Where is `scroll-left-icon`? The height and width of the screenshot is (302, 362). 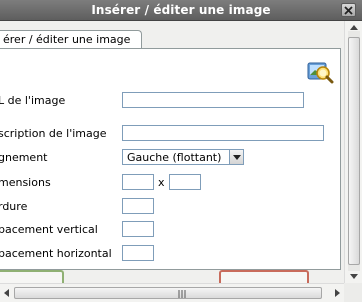 scroll-left-icon is located at coordinates (6, 293).